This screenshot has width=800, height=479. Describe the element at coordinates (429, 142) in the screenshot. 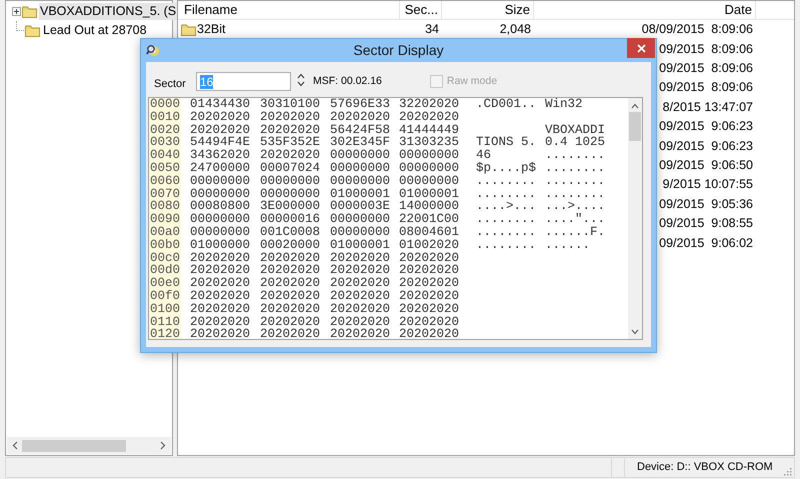

I see `hex-bytes: 31303235` at that location.